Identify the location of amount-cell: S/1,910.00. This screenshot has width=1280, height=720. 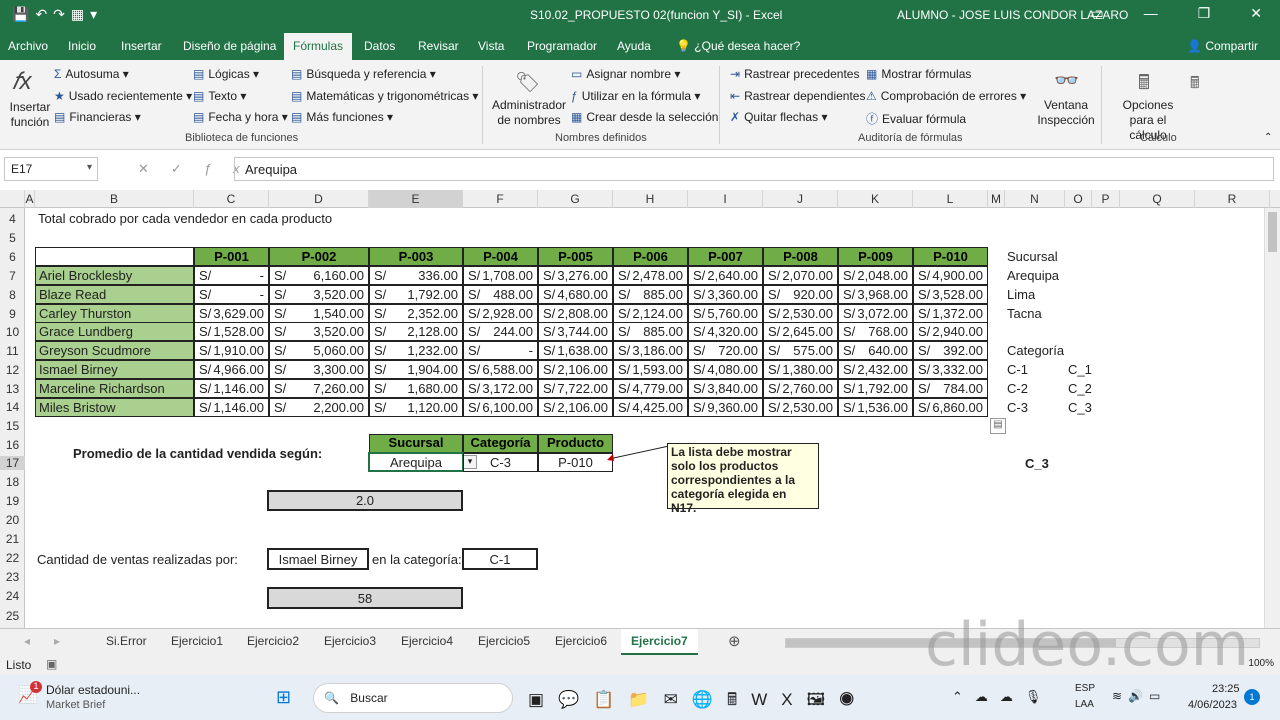
(231, 351).